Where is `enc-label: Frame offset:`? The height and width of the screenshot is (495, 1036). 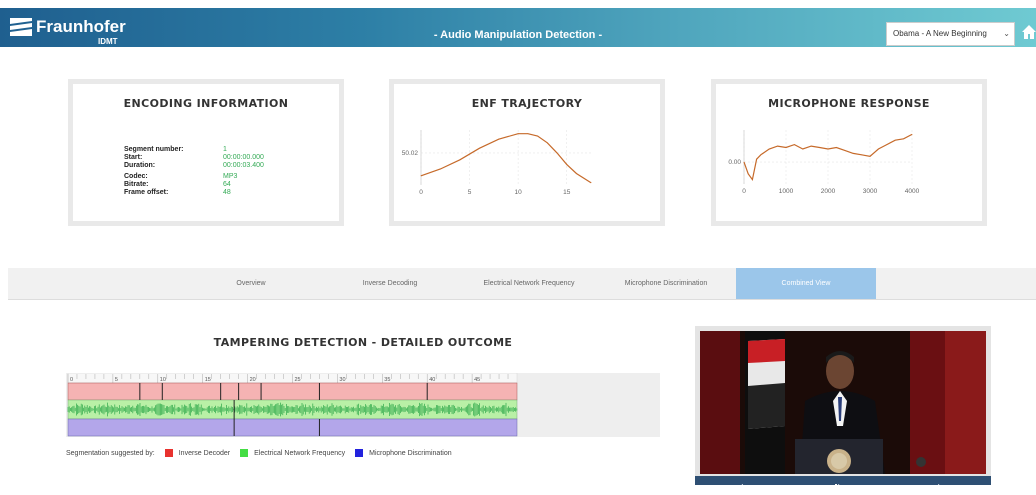
enc-label: Frame offset: is located at coordinates (146, 192).